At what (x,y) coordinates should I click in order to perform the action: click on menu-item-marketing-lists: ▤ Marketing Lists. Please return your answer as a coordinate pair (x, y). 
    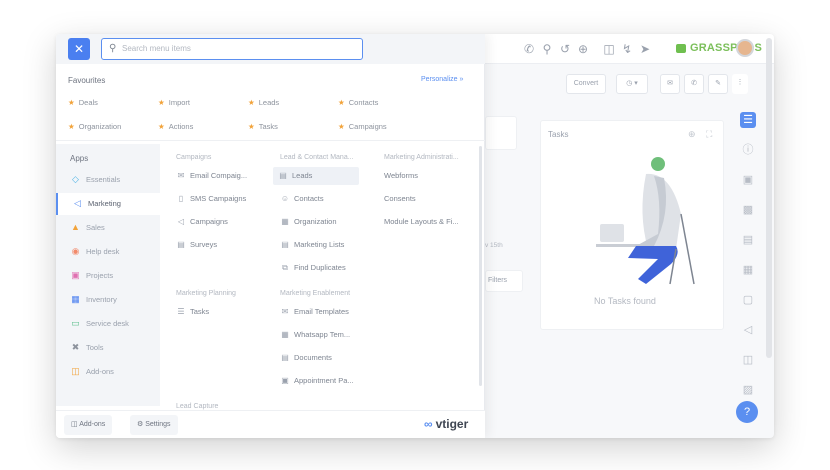
    Looking at the image, I should click on (326, 245).